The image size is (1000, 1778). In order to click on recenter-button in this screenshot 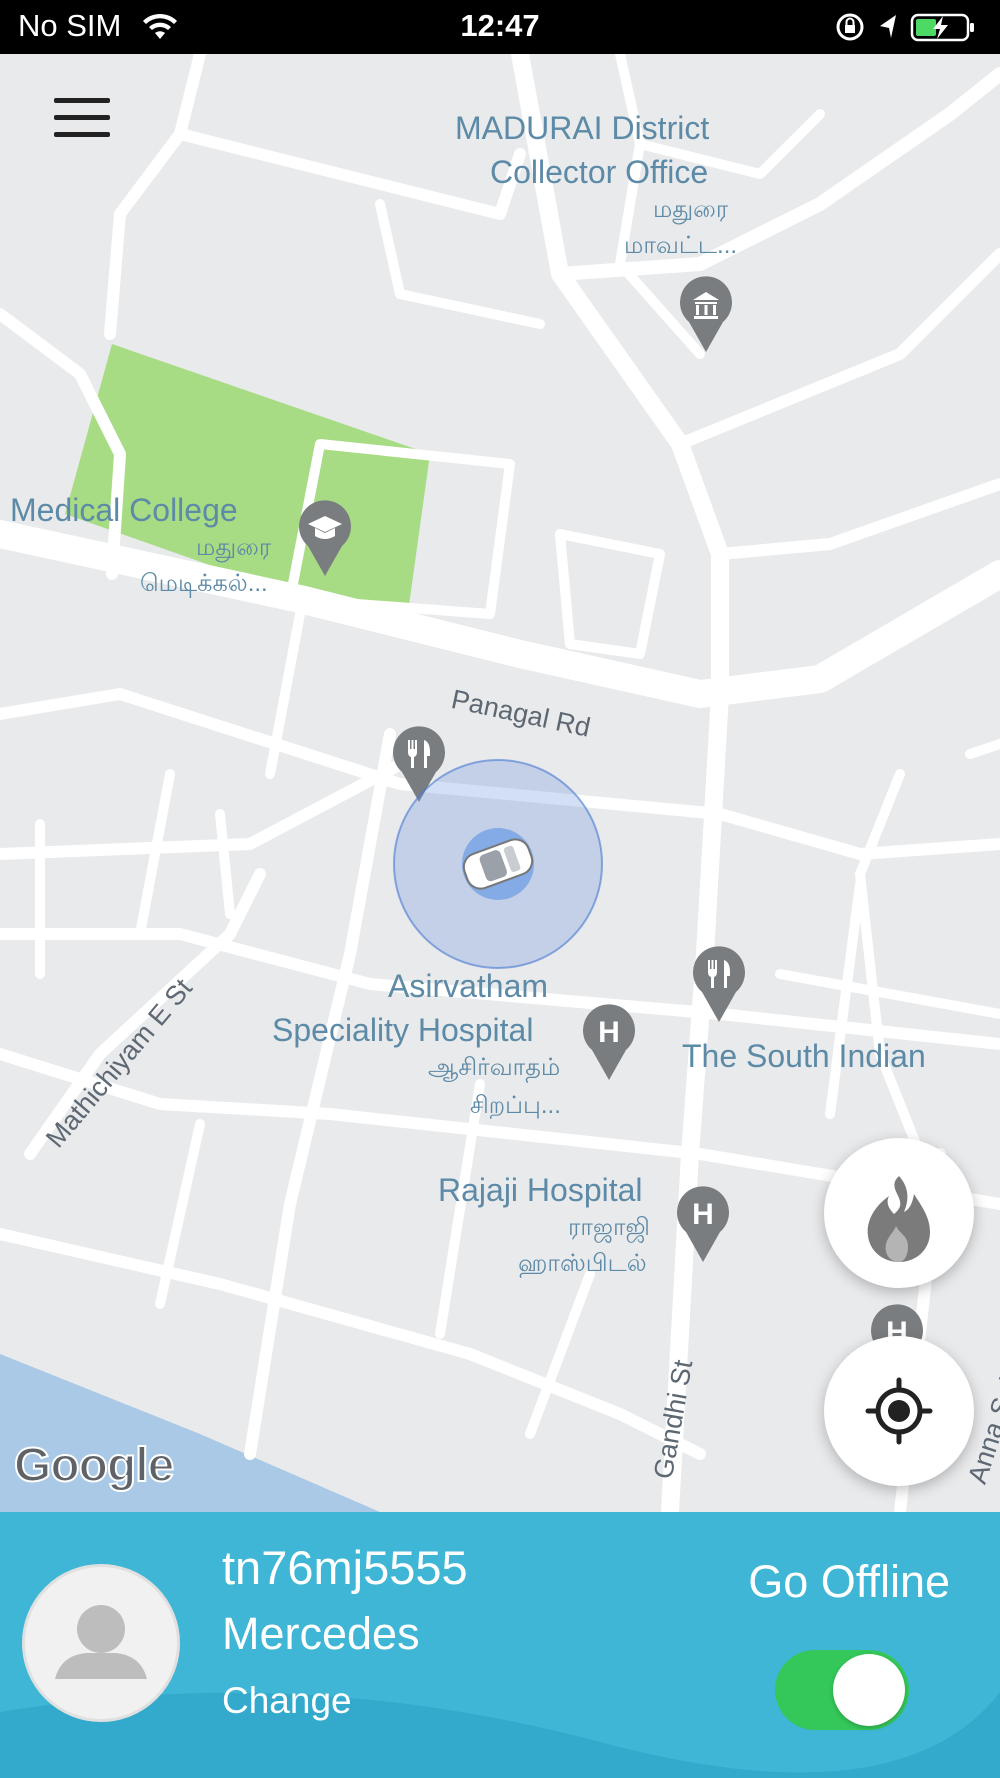, I will do `click(899, 1411)`.